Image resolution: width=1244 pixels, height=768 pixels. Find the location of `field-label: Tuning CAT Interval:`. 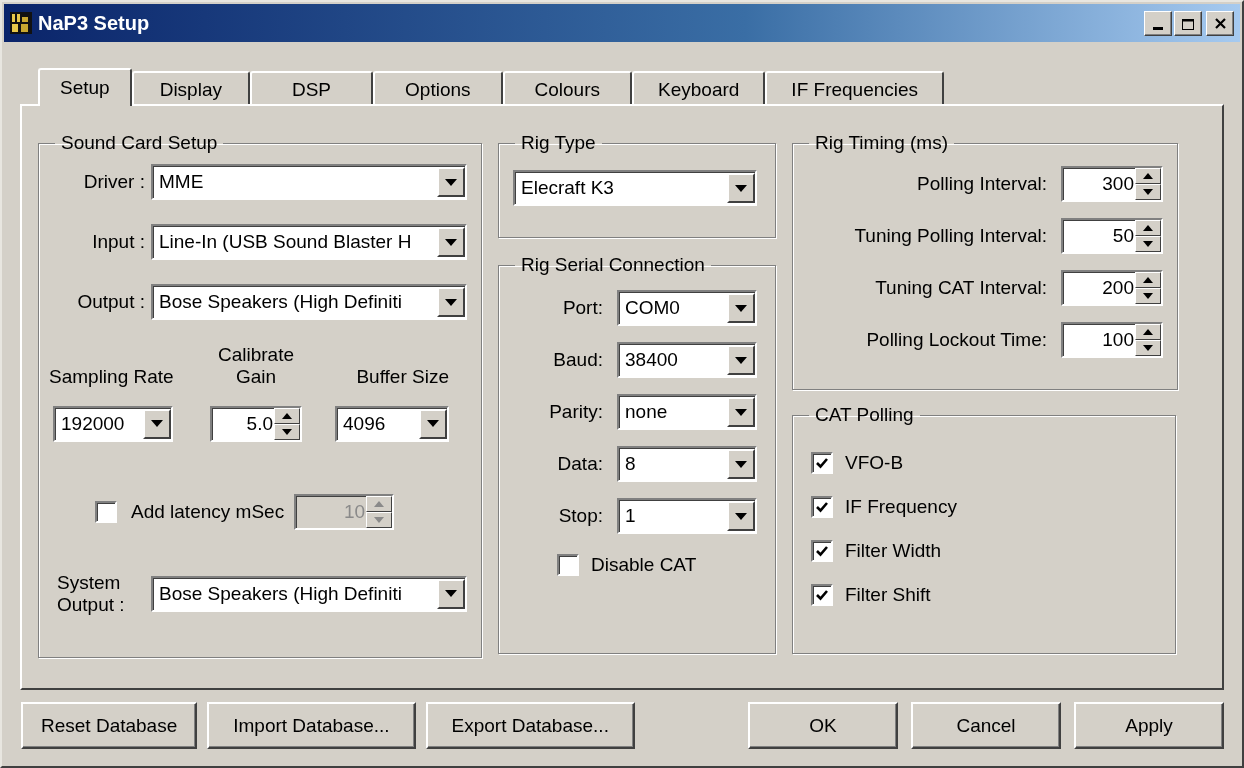

field-label: Tuning CAT Interval: is located at coordinates (961, 288).